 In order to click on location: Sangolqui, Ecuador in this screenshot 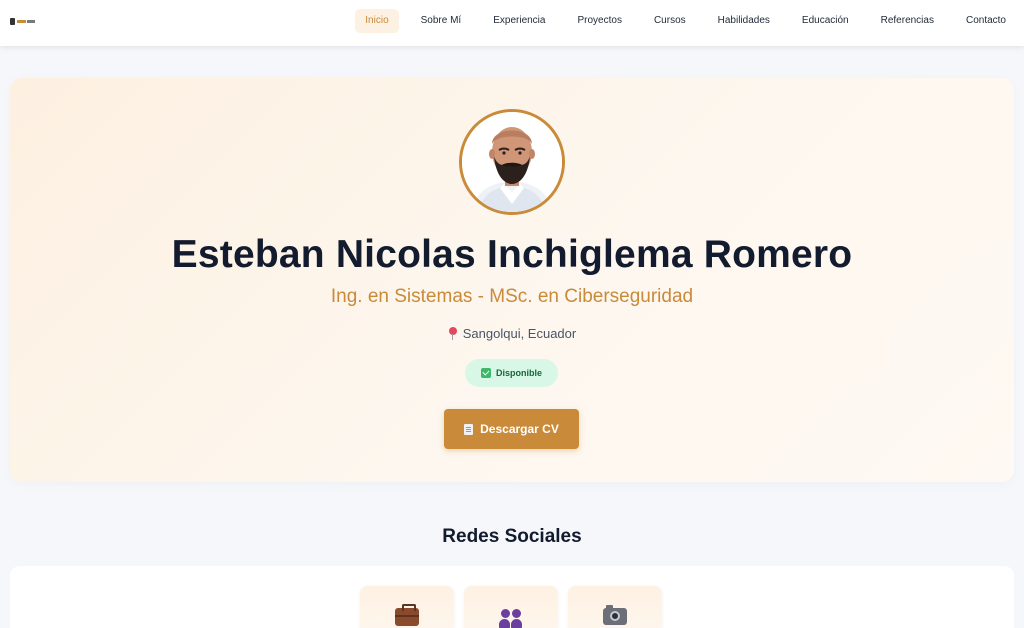, I will do `click(512, 333)`.